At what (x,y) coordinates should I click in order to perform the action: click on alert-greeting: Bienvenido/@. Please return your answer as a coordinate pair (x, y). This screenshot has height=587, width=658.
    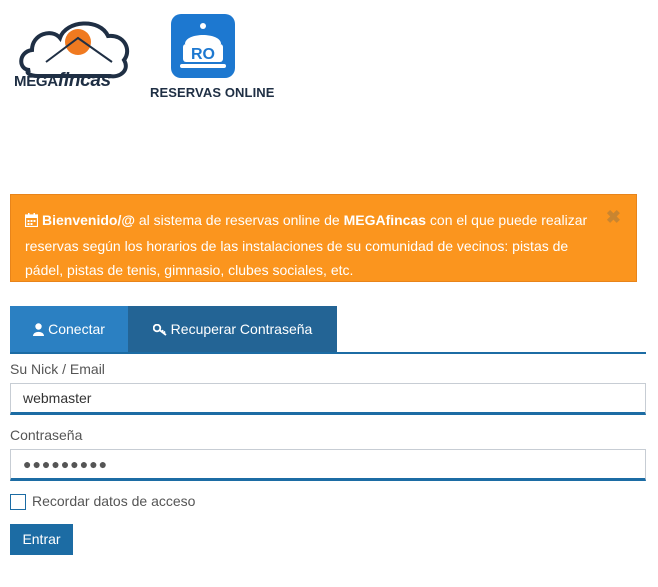
    Looking at the image, I should click on (88, 220).